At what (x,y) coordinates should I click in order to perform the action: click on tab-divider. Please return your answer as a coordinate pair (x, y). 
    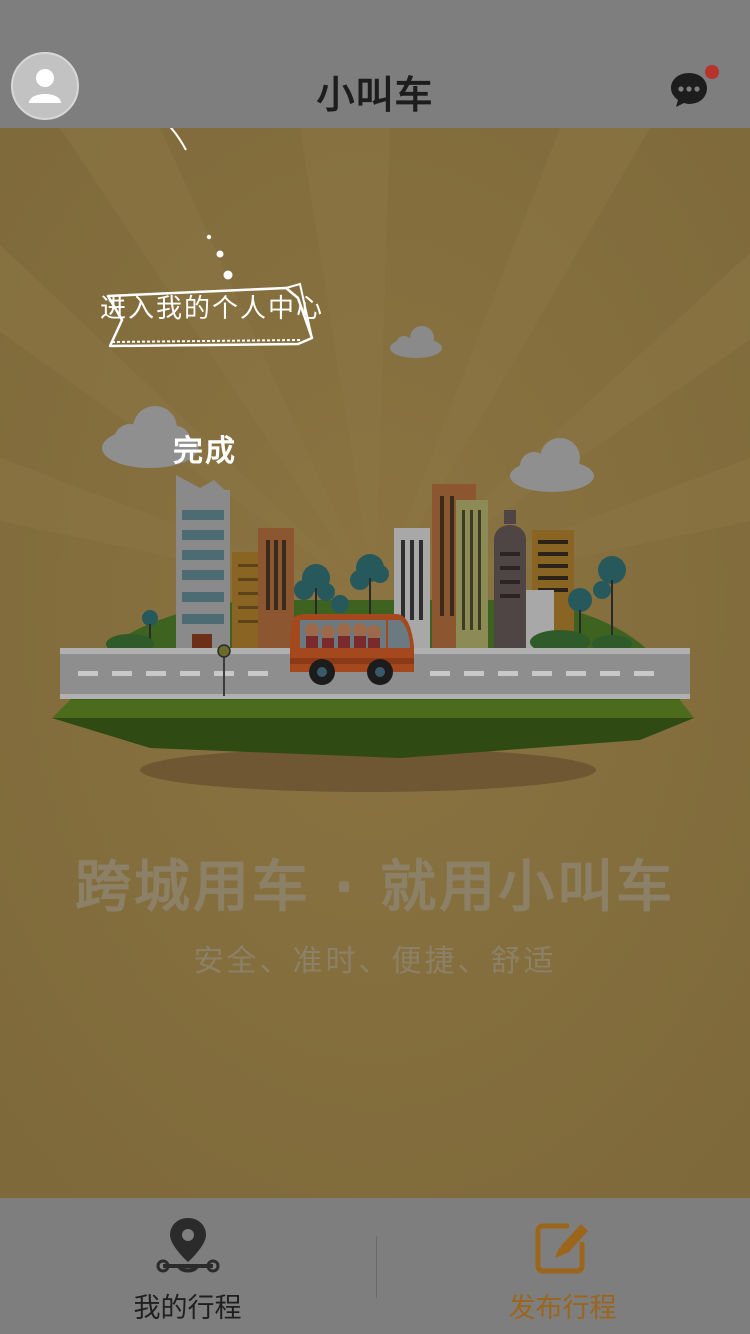
    Looking at the image, I should click on (376, 1267).